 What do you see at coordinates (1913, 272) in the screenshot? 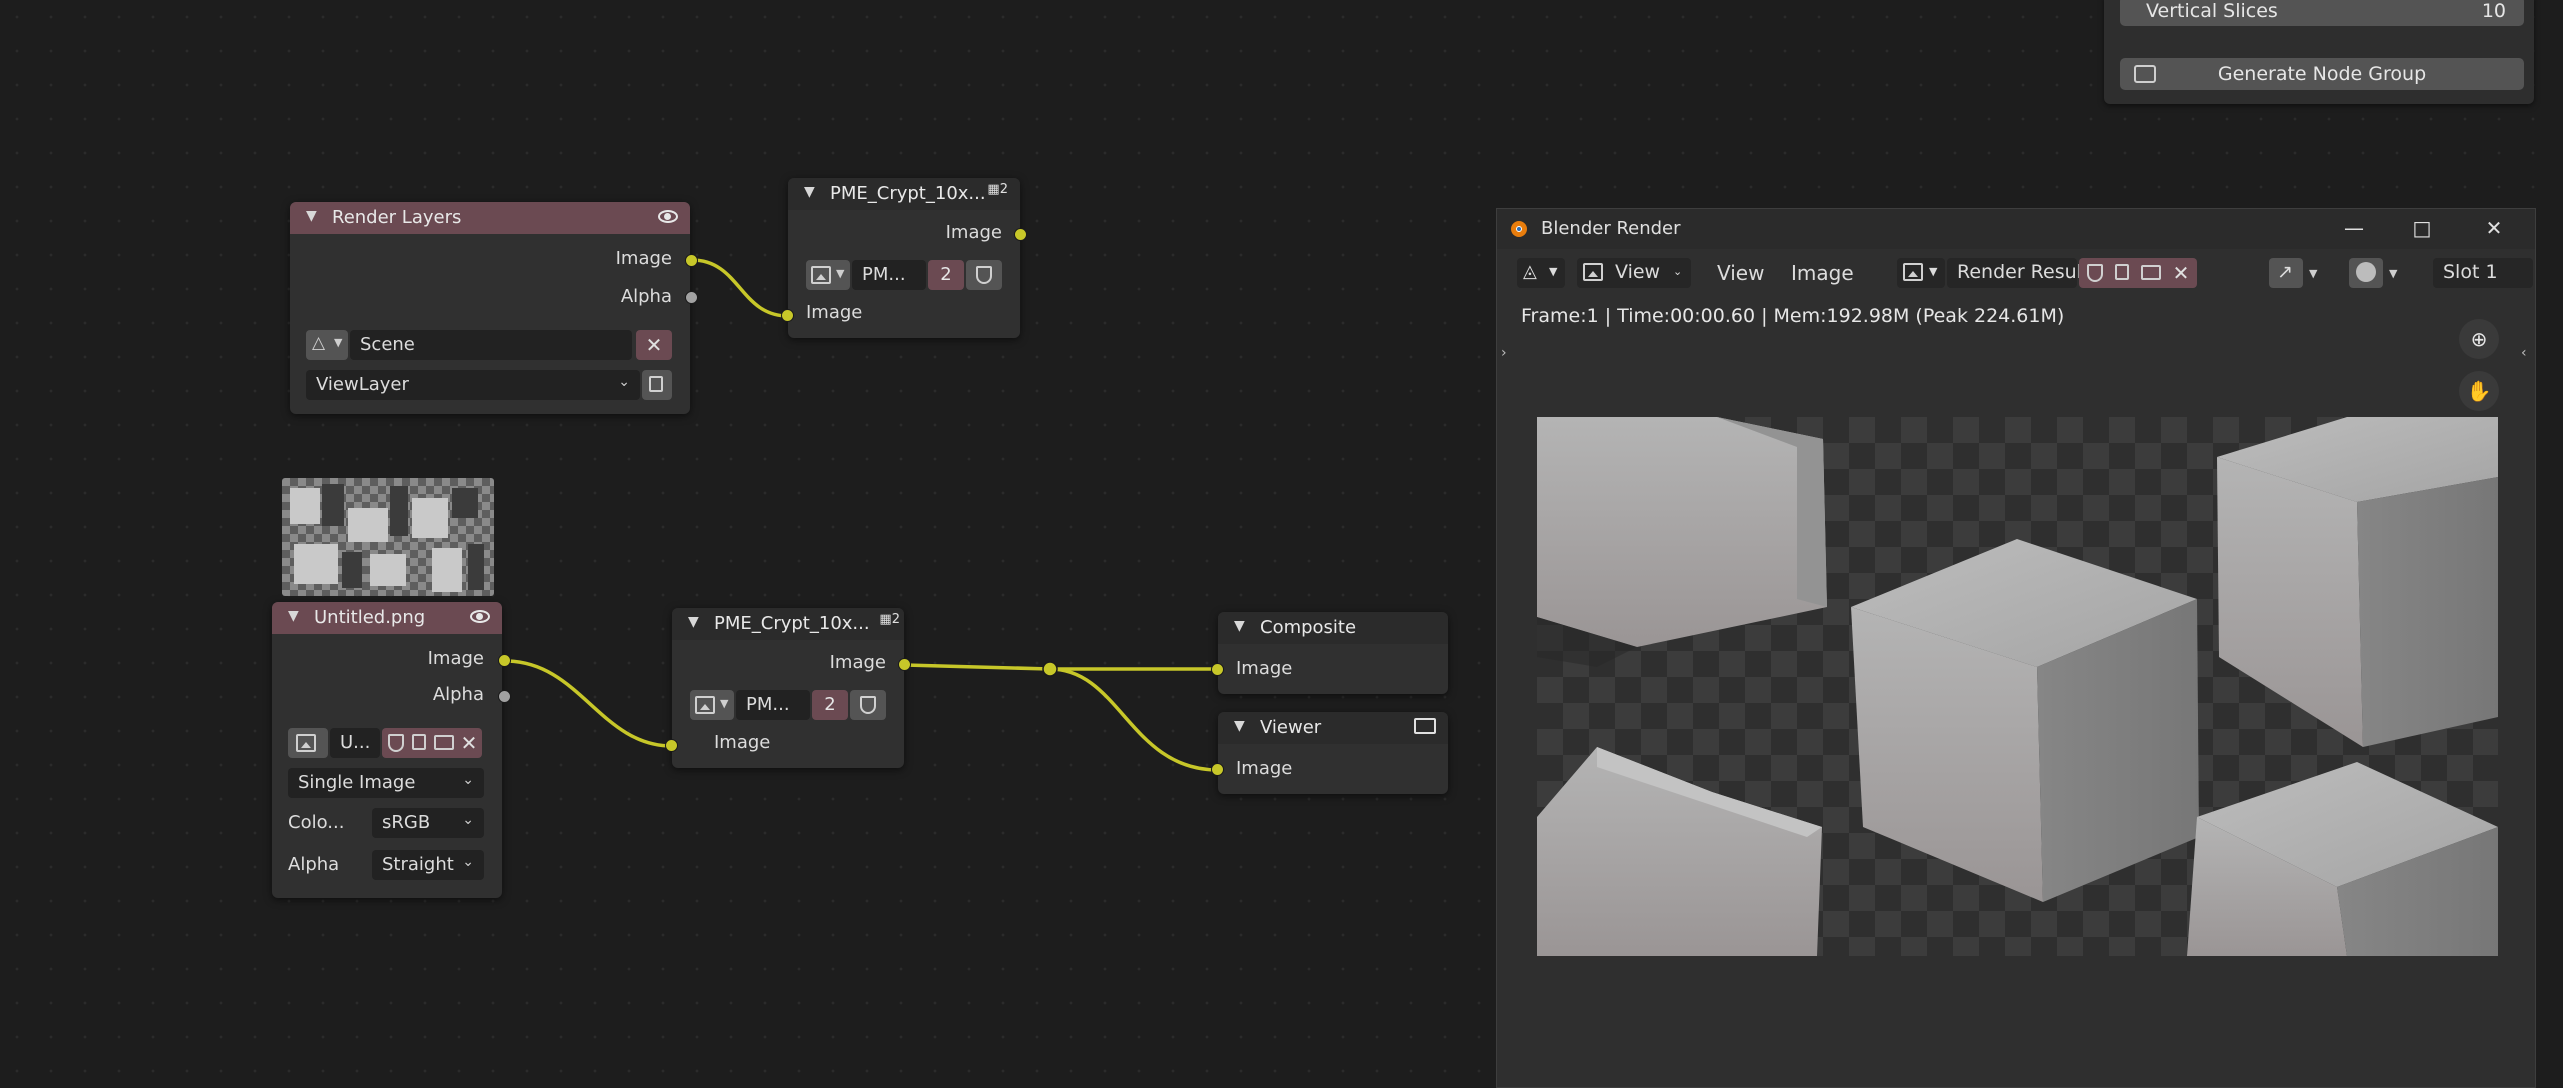
I see `image-icon` at bounding box center [1913, 272].